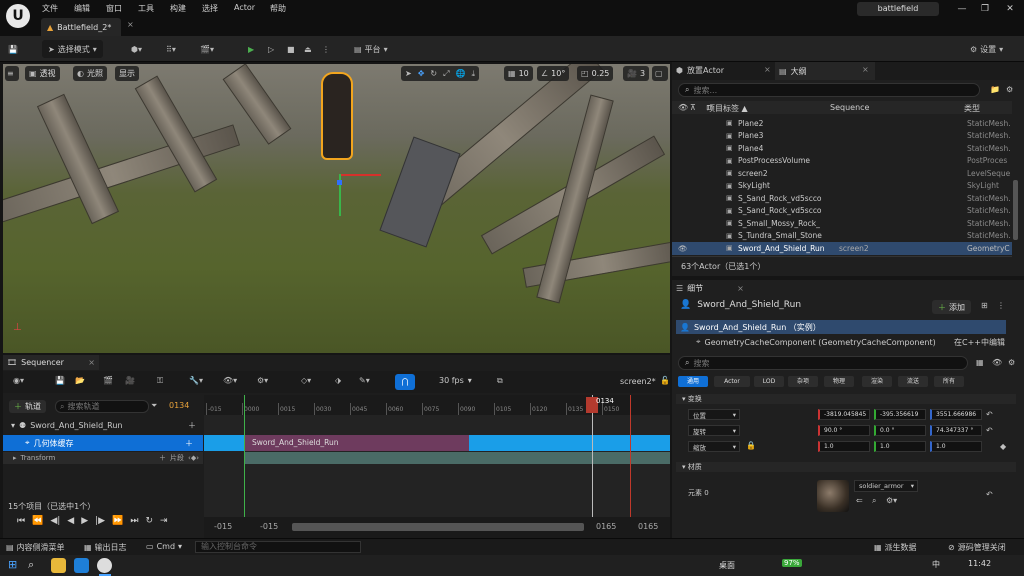 This screenshot has height=576, width=1024. What do you see at coordinates (42, 73) in the screenshot?
I see `perspective-button: ▣ 透视` at bounding box center [42, 73].